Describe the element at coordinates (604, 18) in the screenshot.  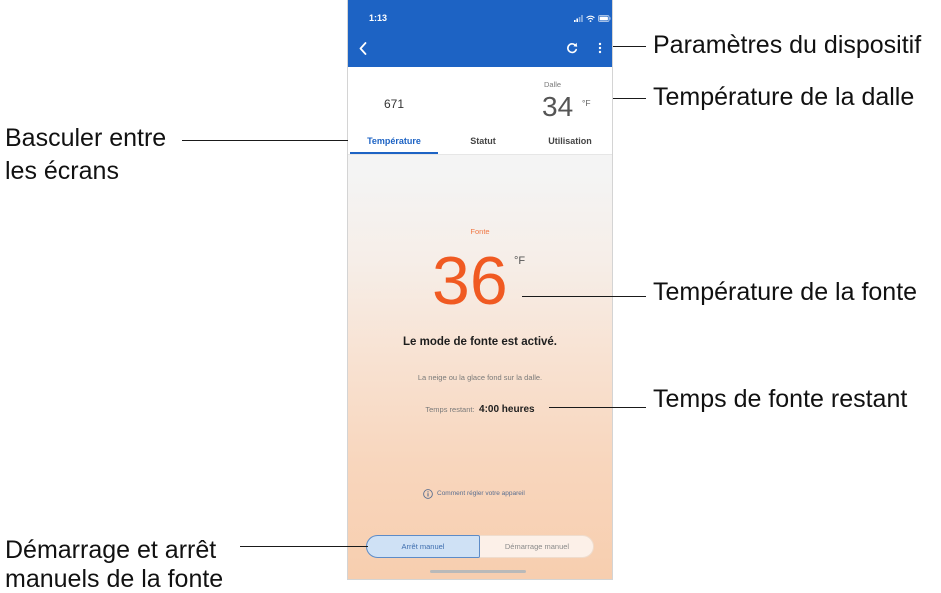
I see `battery-icon` at that location.